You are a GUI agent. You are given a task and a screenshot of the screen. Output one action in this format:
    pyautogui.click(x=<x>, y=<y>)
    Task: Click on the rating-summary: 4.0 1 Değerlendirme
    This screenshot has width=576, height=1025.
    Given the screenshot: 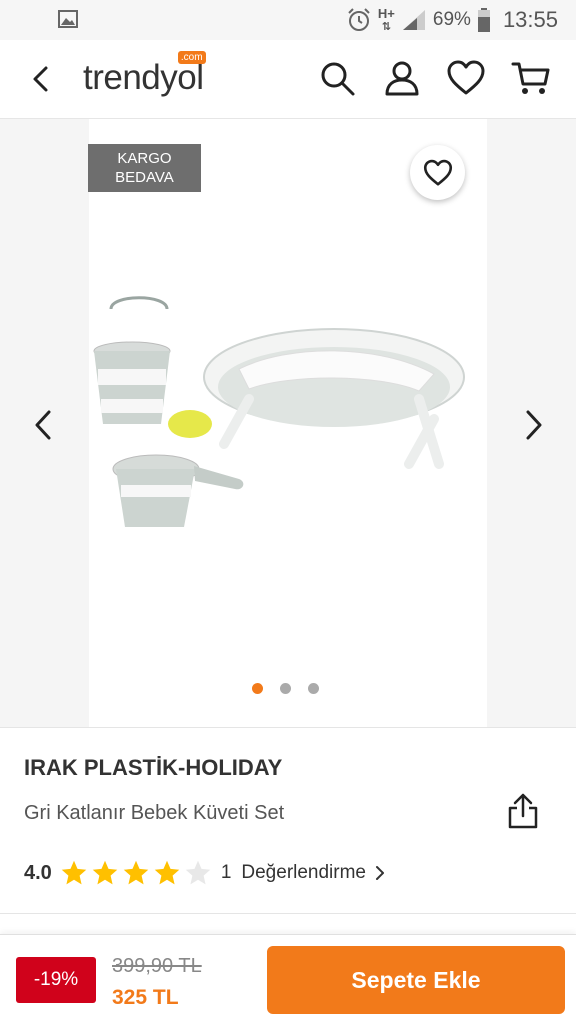 What is the action you would take?
    pyautogui.click(x=205, y=873)
    